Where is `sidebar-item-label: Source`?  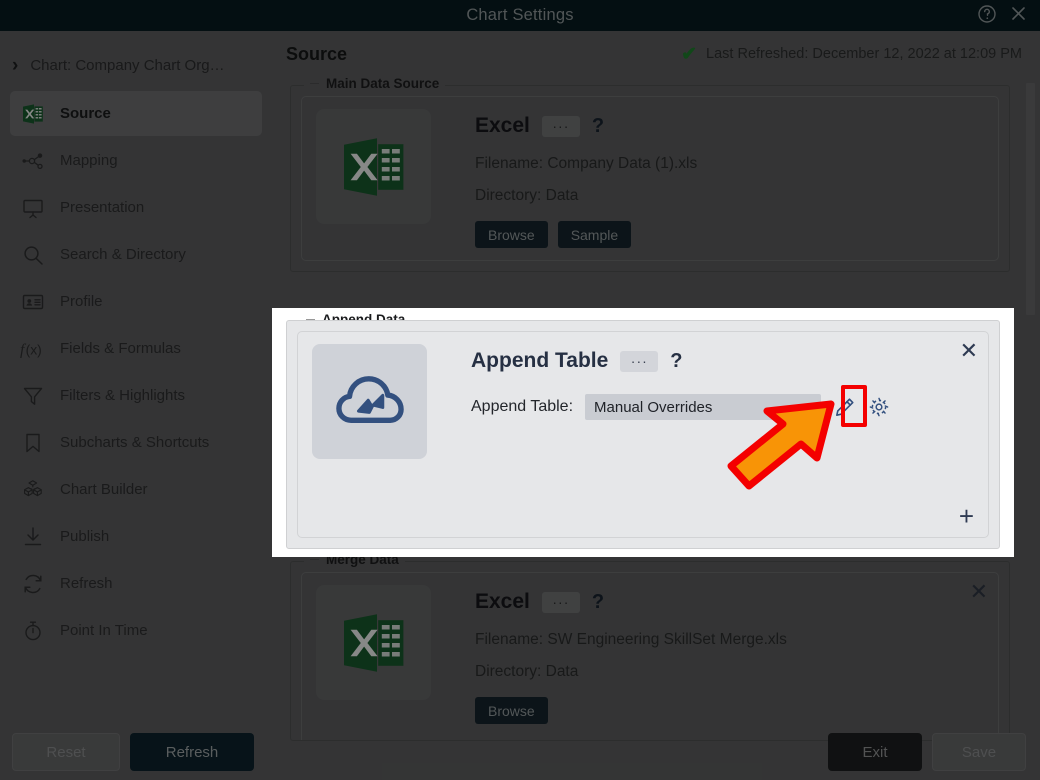 sidebar-item-label: Source is located at coordinates (85, 113).